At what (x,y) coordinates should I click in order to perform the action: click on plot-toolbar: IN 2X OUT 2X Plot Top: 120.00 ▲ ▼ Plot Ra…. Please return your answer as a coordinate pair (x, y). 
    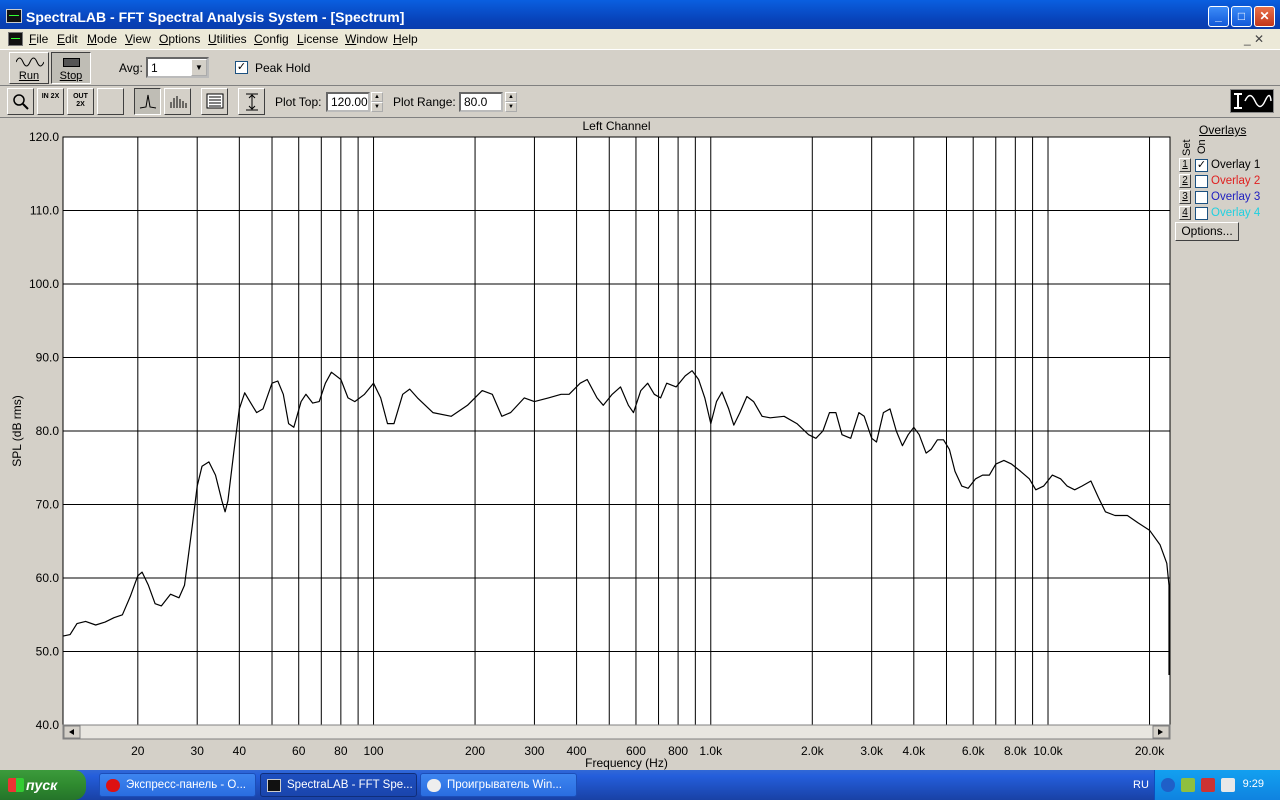
    Looking at the image, I should click on (640, 102).